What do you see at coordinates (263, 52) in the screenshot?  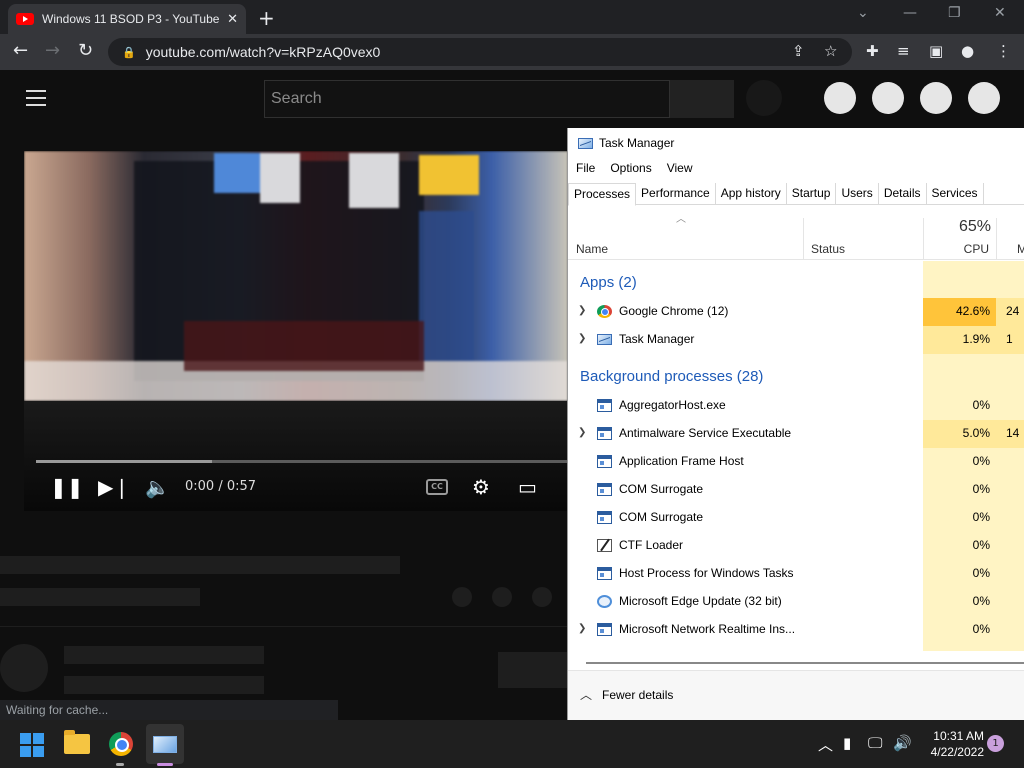 I see `url-text: youtube.com/watch?v=kRPzAQ0vex0` at bounding box center [263, 52].